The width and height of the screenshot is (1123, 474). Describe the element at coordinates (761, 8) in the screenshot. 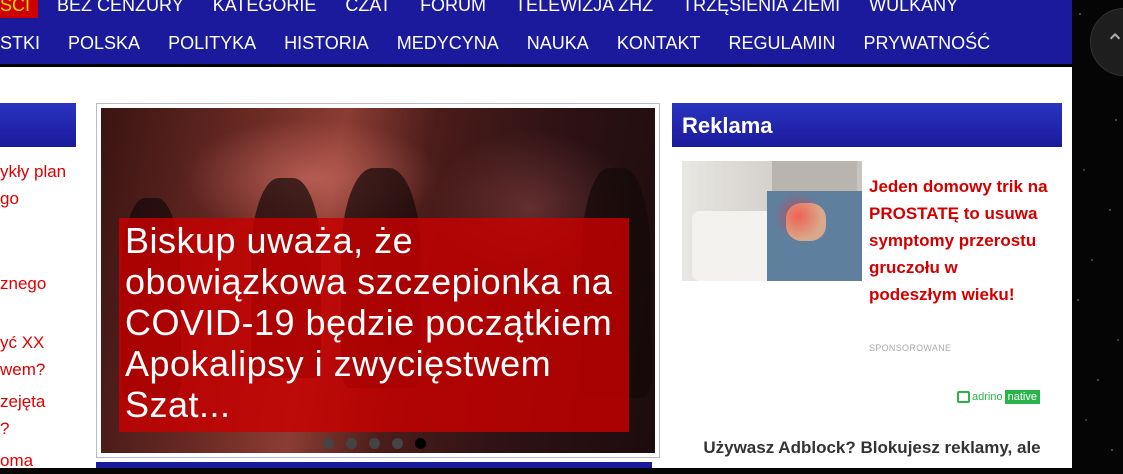

I see `nav-item-trzesienia: TRZĘSIENIA ZIEMI` at that location.